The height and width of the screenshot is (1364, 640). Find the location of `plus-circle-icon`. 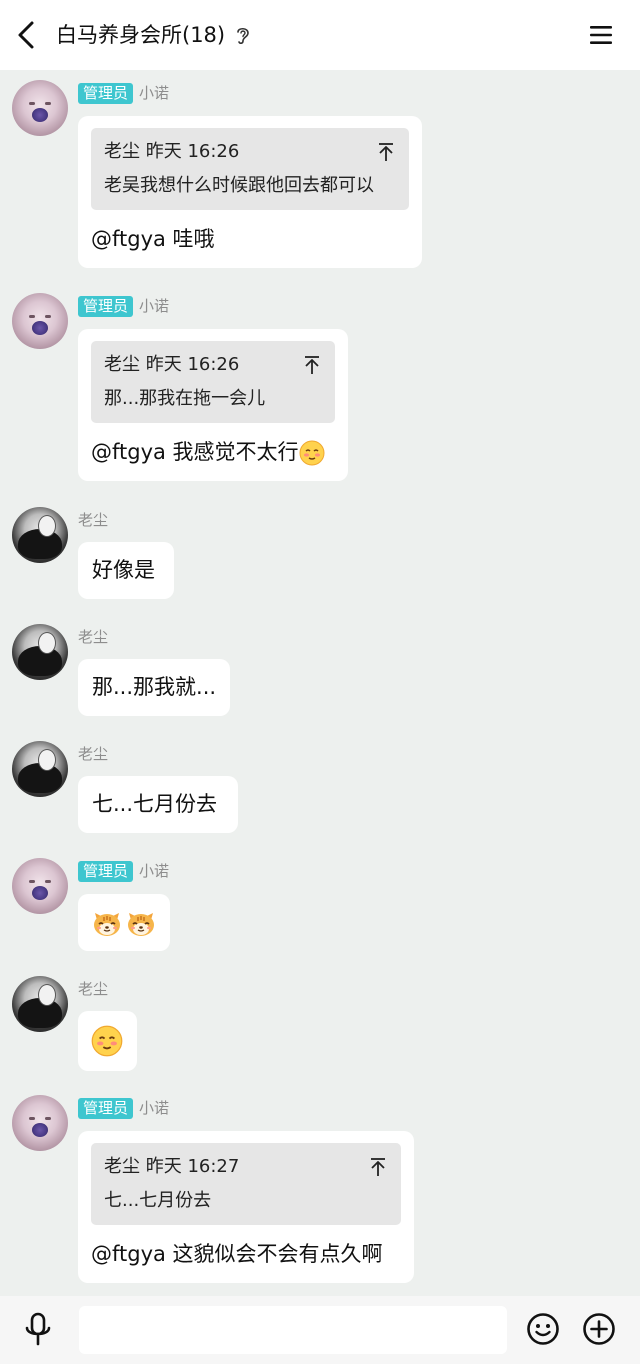

plus-circle-icon is located at coordinates (599, 1329).